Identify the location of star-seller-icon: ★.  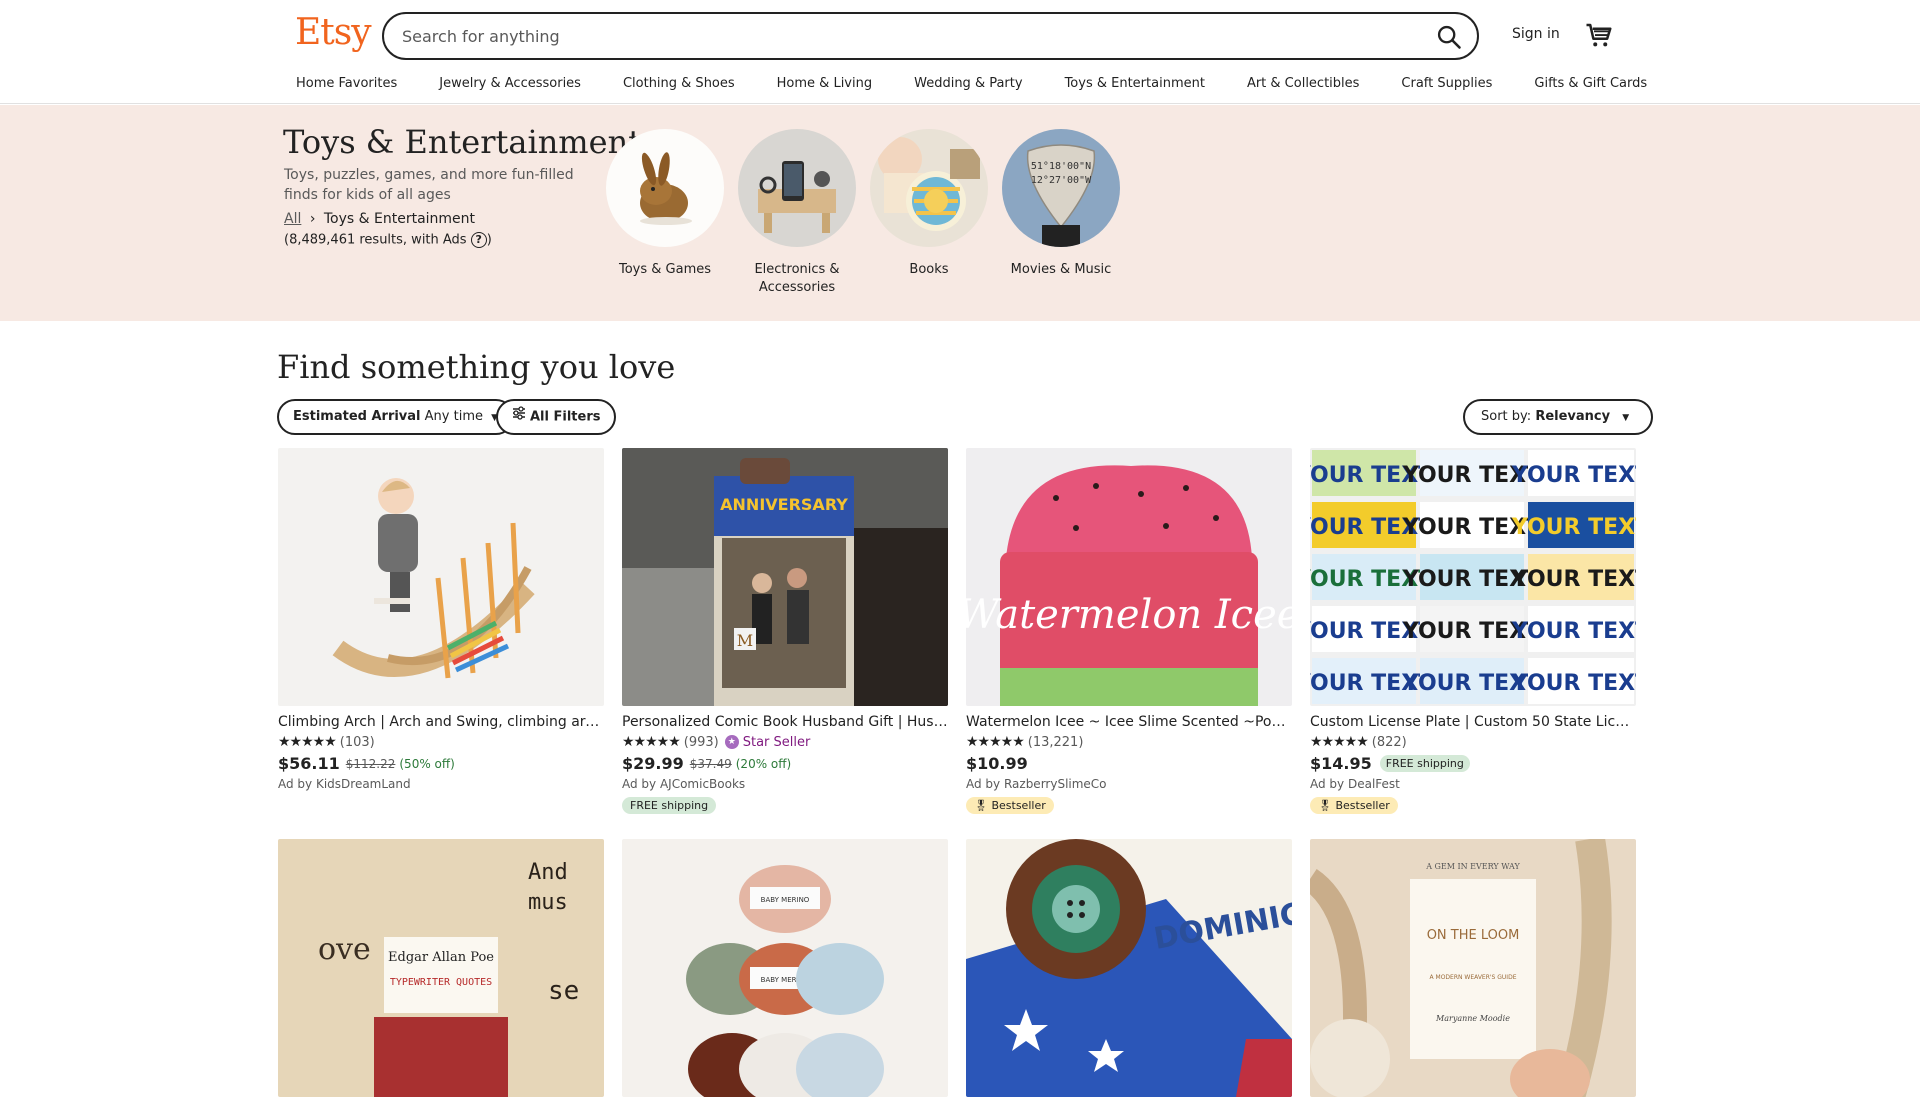
(731, 742).